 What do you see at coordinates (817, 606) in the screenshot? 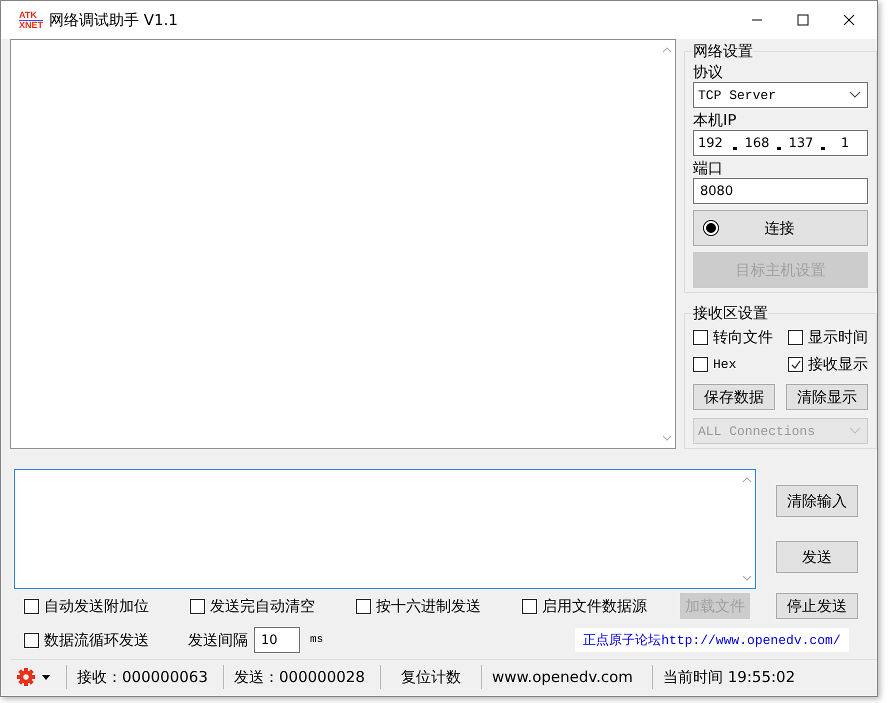
I see `stop-send-button: 停止发送` at bounding box center [817, 606].